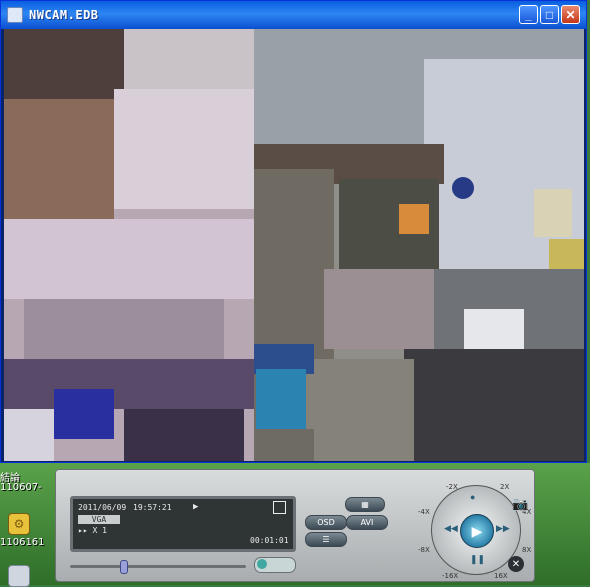 The width and height of the screenshot is (590, 587). I want to click on document-icon: ⚙, so click(19, 524).